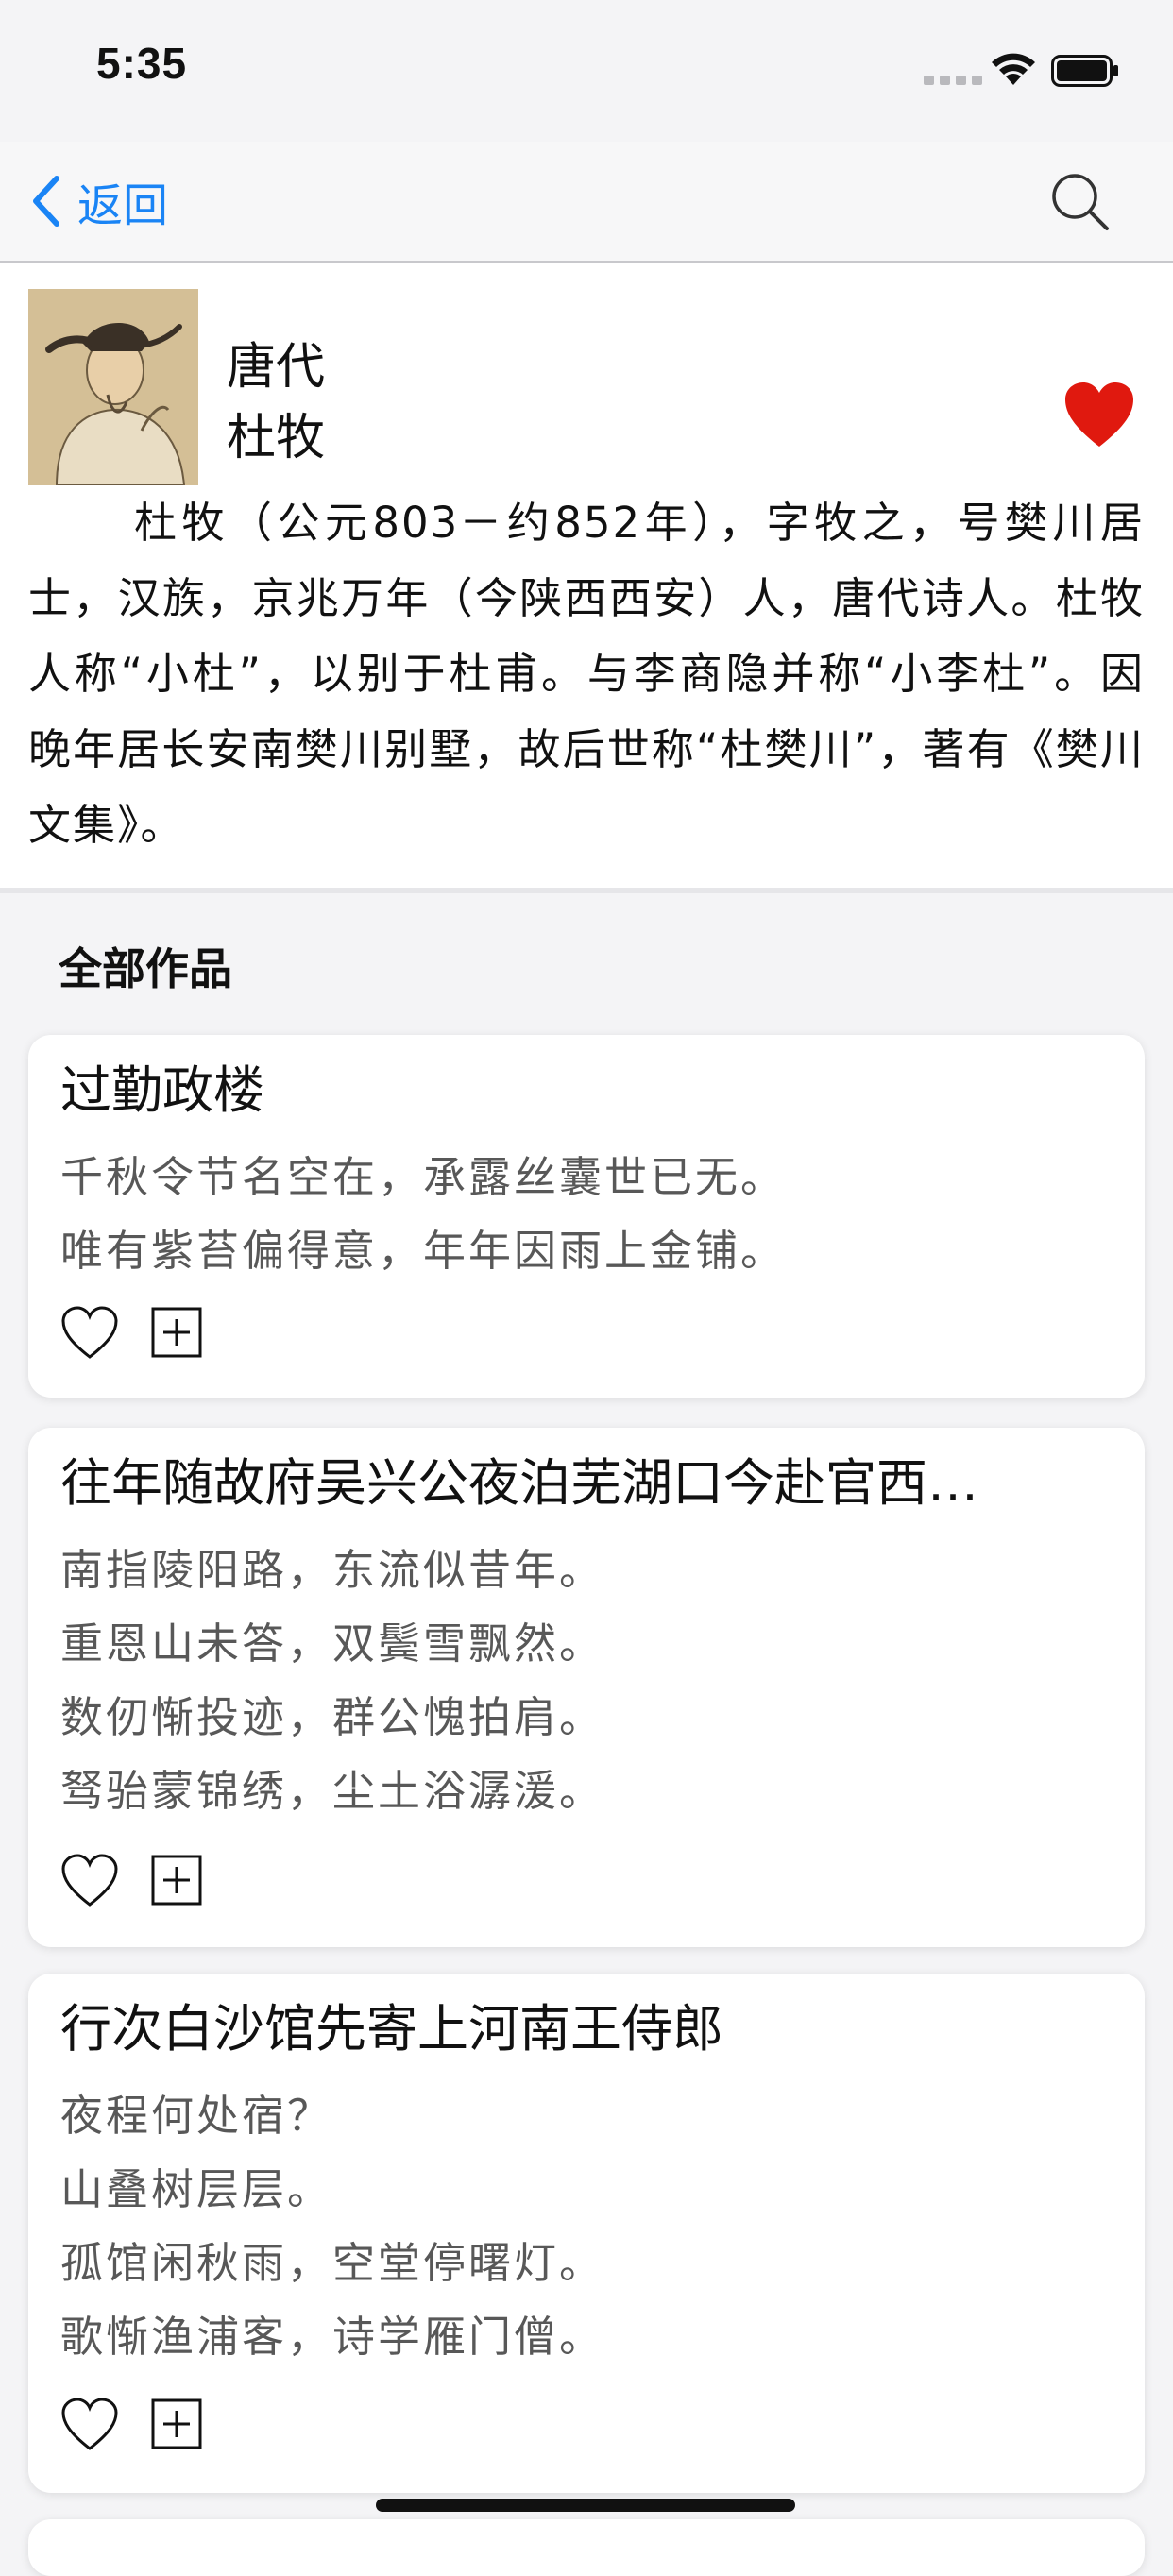 This screenshot has height=2576, width=1173. I want to click on author-dynasty: 唐代, so click(276, 367).